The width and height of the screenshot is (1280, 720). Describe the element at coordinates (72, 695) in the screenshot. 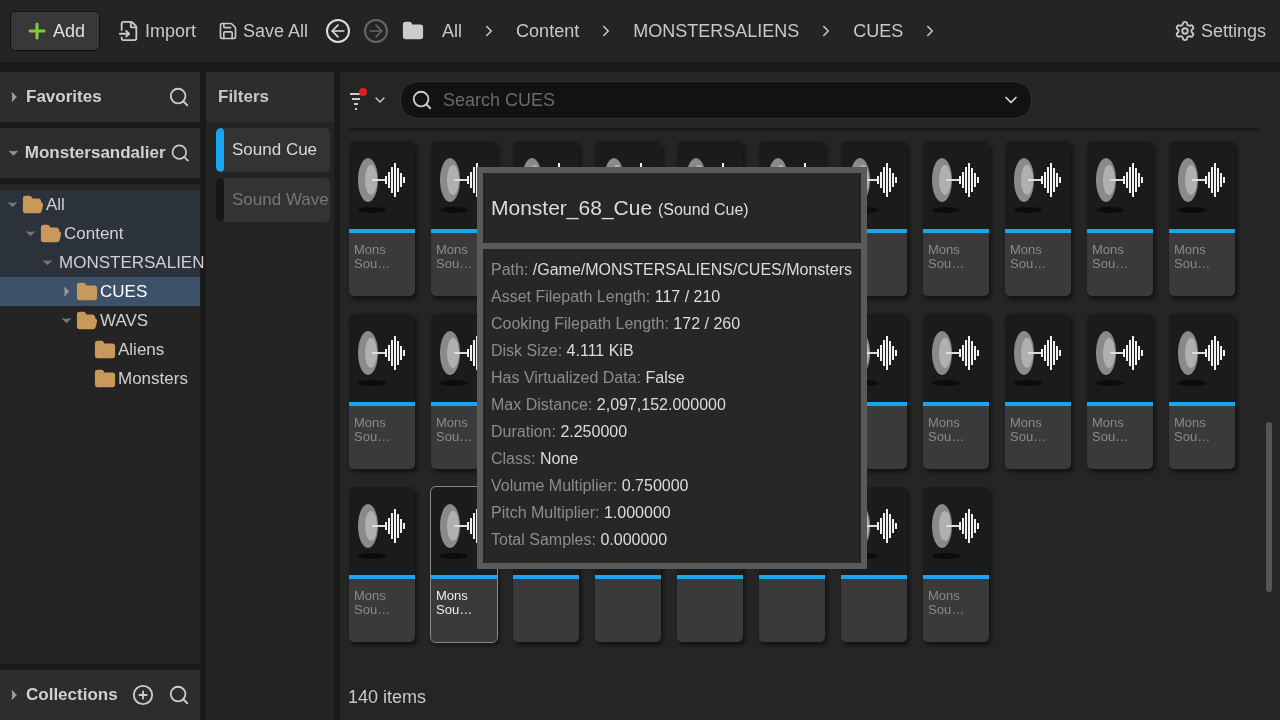

I see `panel-title: Collections` at that location.